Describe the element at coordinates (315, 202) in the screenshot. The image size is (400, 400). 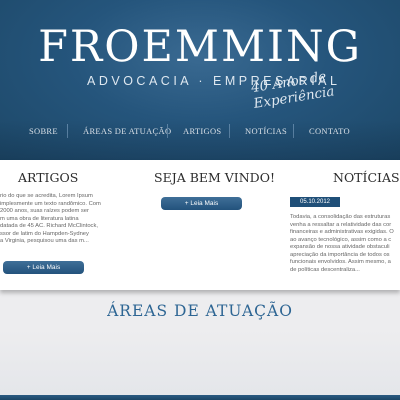
I see `news-date-badge: 05.10.2012` at that location.